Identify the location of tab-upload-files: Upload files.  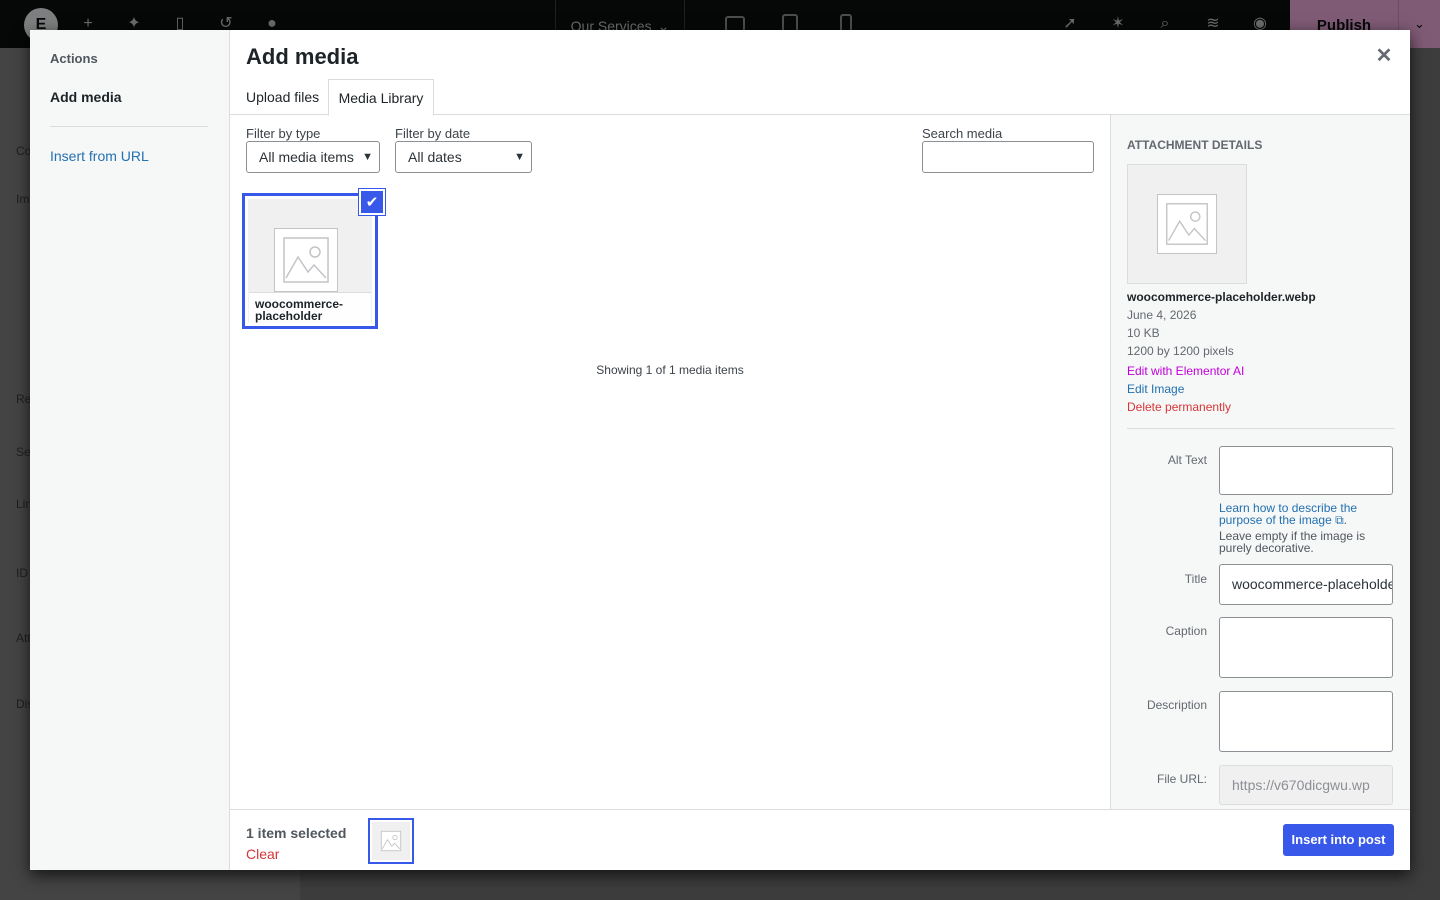
(282, 97).